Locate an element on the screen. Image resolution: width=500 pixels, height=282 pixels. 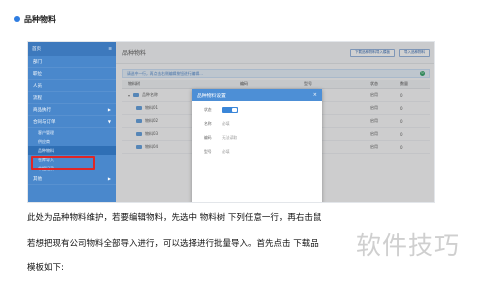
name-input: 必填 is located at coordinates (226, 124).